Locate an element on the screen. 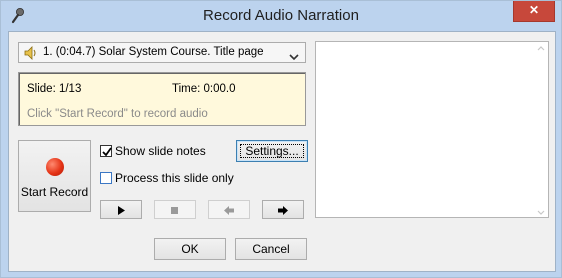 This screenshot has width=562, height=278. speaker-icon is located at coordinates (31, 53).